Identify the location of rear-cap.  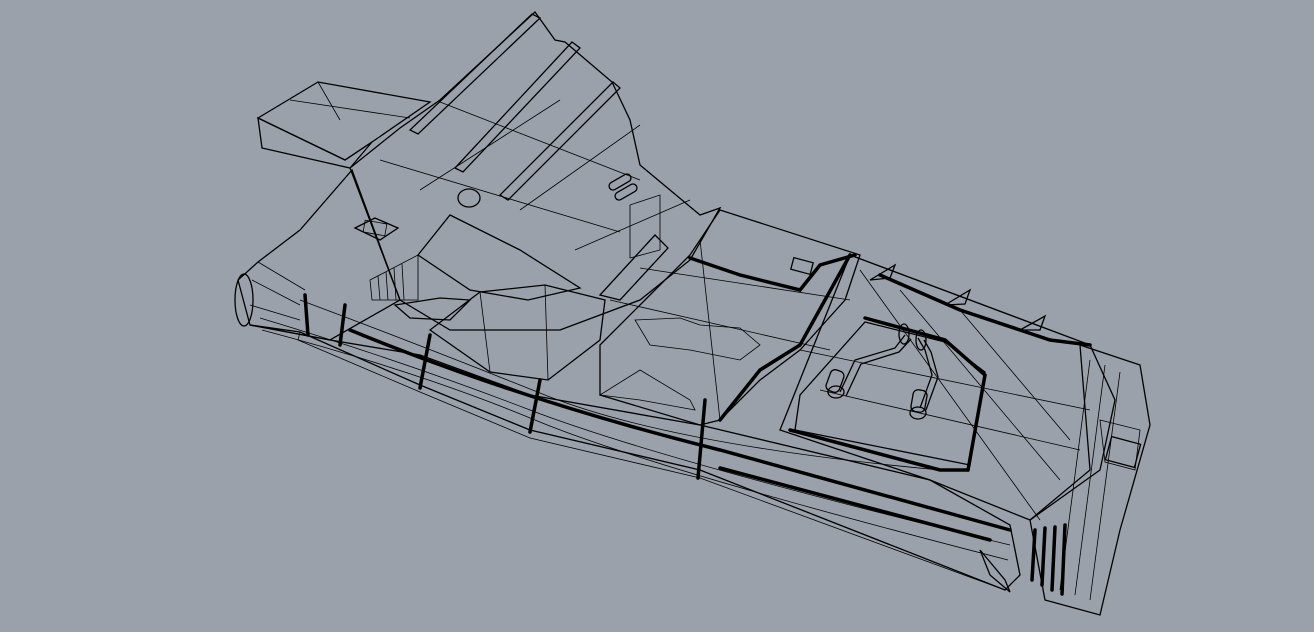
(1065, 480).